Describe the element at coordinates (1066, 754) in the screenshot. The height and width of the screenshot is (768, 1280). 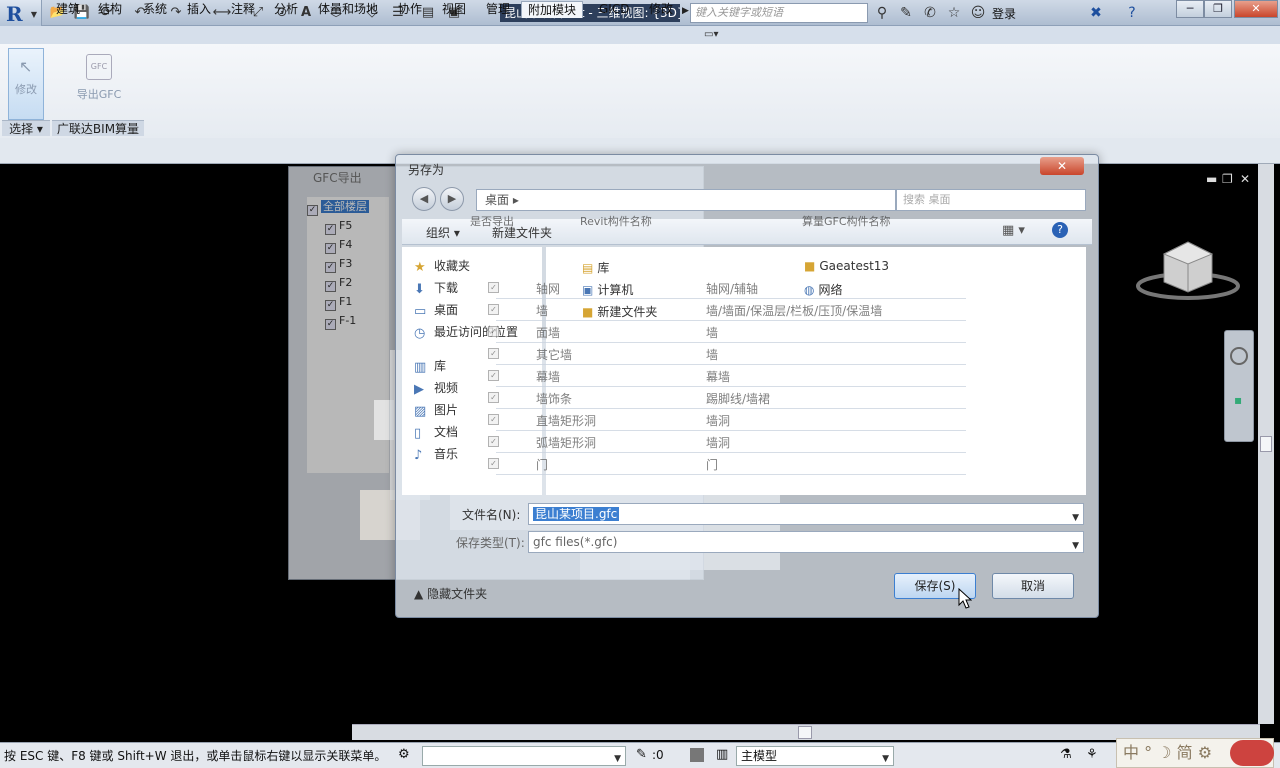
I see `filter-icon: ⚗` at that location.